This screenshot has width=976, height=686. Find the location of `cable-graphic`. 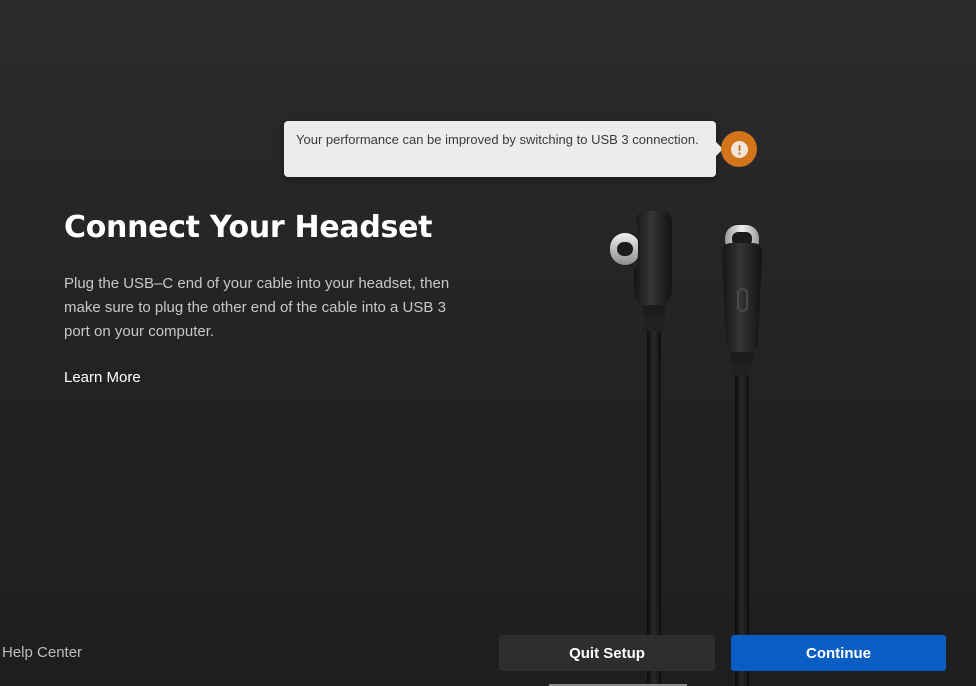

cable-graphic is located at coordinates (686, 448).